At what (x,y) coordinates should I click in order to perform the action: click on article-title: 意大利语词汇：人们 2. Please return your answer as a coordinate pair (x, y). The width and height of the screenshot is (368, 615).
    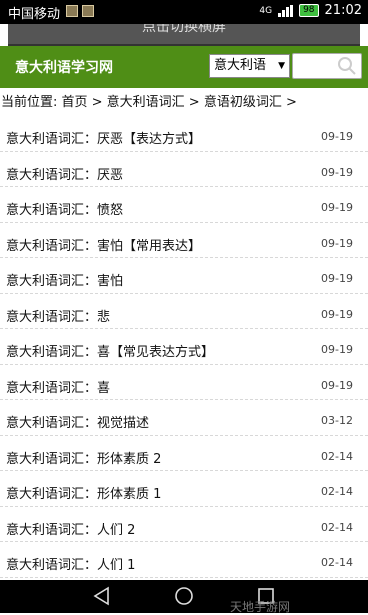
    Looking at the image, I should click on (70, 528).